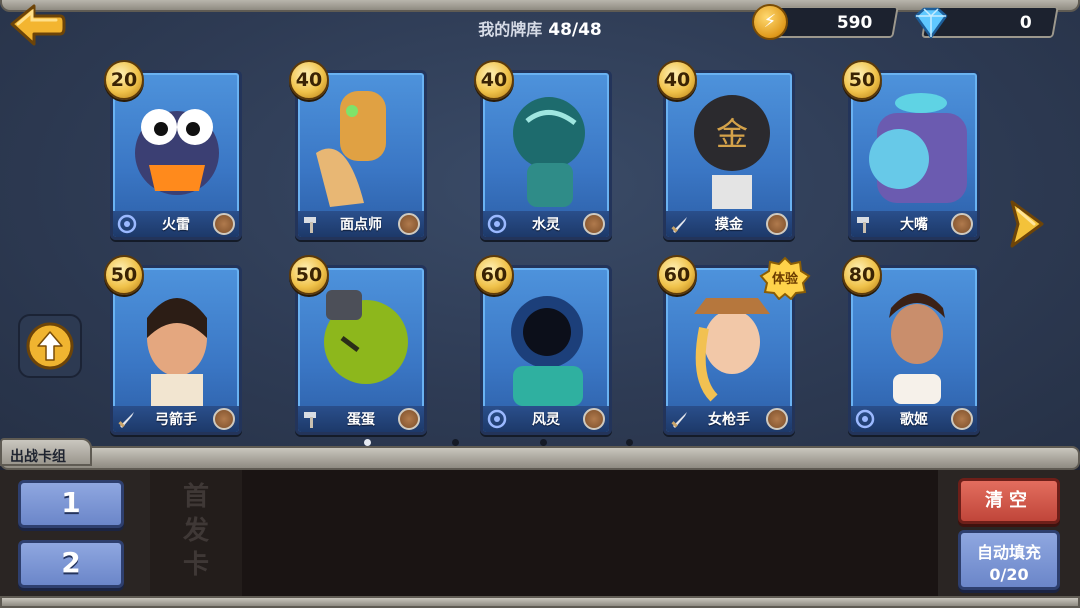  I want to click on up-arrow-icon, so click(50, 346).